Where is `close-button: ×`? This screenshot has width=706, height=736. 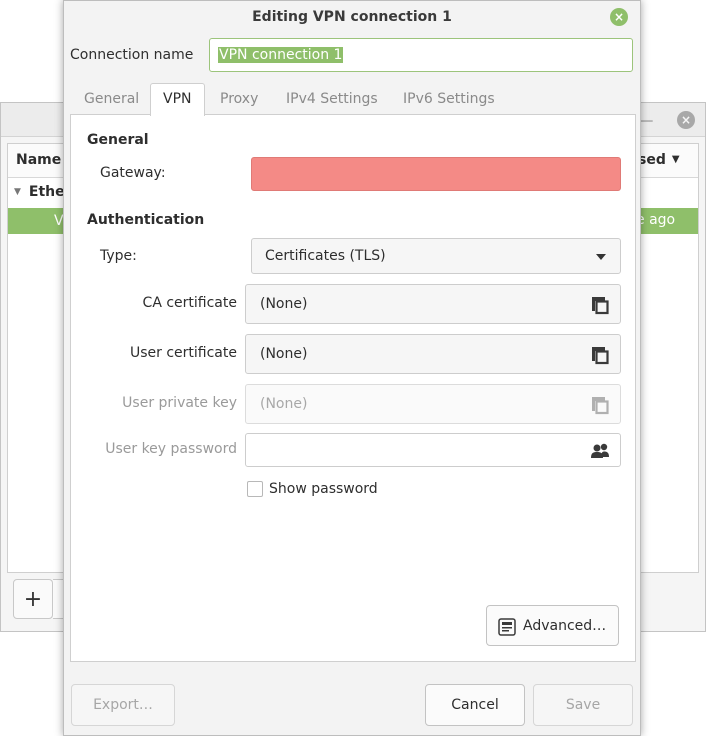 close-button: × is located at coordinates (619, 17).